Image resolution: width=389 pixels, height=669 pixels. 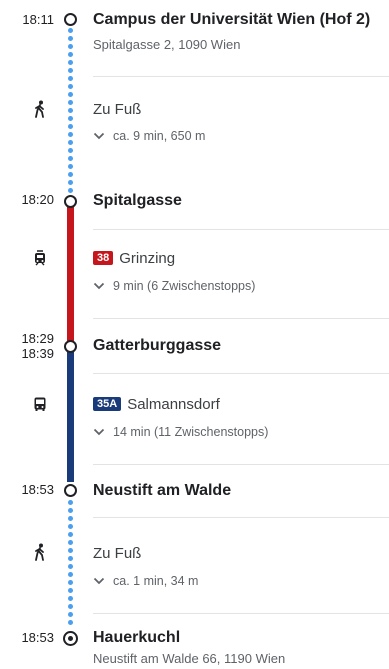 What do you see at coordinates (137, 637) in the screenshot?
I see `stop-name: Hauerkuchl` at bounding box center [137, 637].